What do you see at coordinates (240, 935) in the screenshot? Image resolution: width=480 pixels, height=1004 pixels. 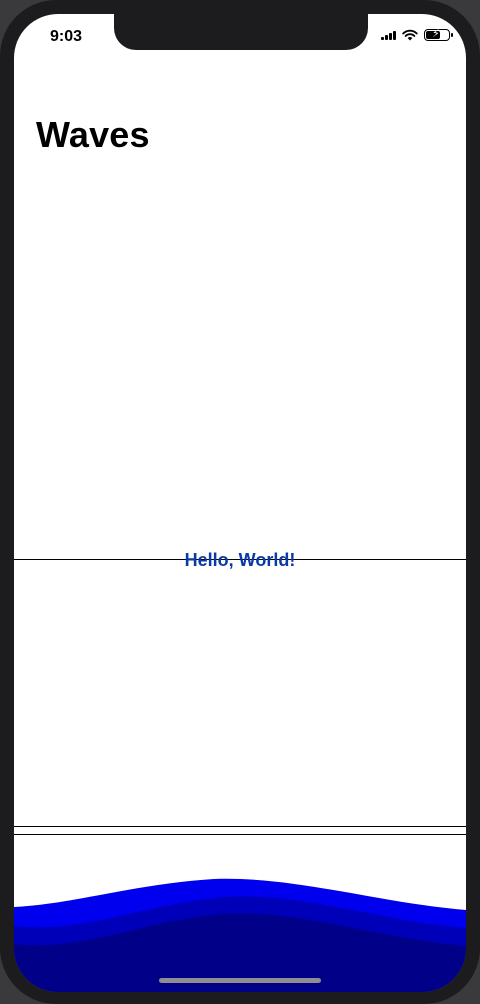 I see `waves-graphic` at bounding box center [240, 935].